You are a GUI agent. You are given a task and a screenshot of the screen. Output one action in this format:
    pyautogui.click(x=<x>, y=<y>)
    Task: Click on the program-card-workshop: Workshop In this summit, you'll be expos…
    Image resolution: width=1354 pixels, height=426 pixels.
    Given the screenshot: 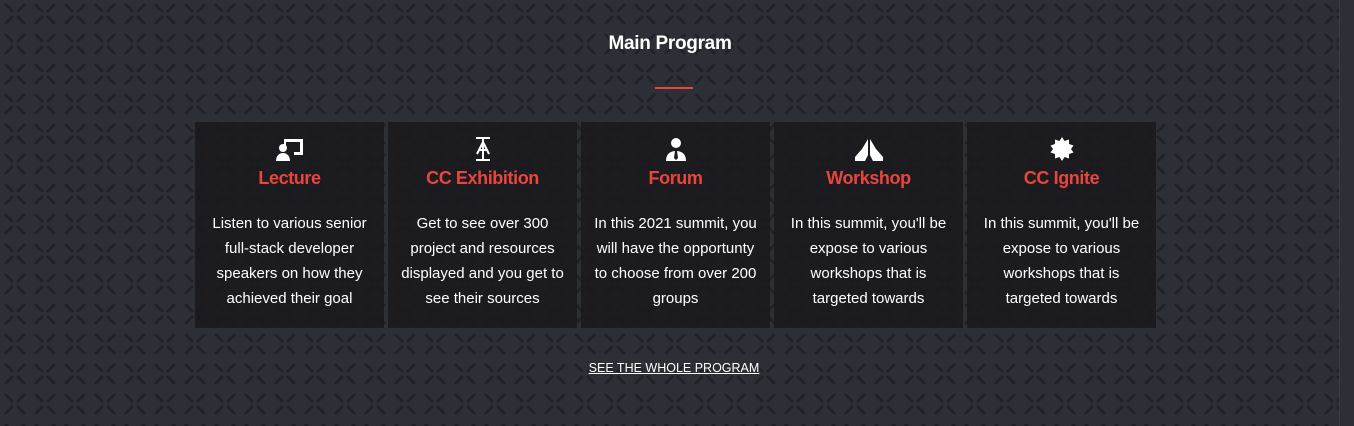 What is the action you would take?
    pyautogui.click(x=868, y=225)
    